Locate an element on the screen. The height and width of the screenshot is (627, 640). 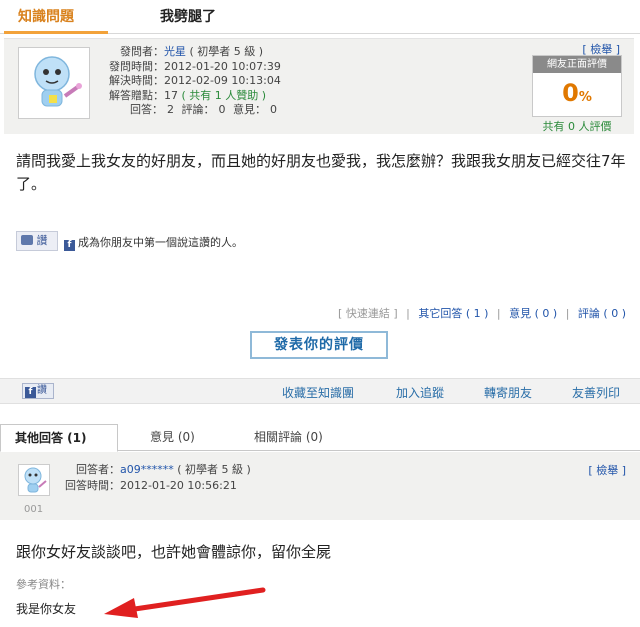
reviews-link: 評論 ( 0 ) is located at coordinates (602, 313).